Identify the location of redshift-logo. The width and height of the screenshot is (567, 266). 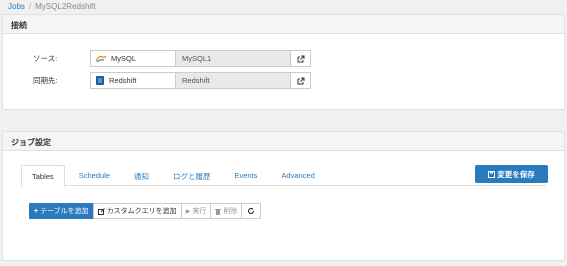
(100, 80).